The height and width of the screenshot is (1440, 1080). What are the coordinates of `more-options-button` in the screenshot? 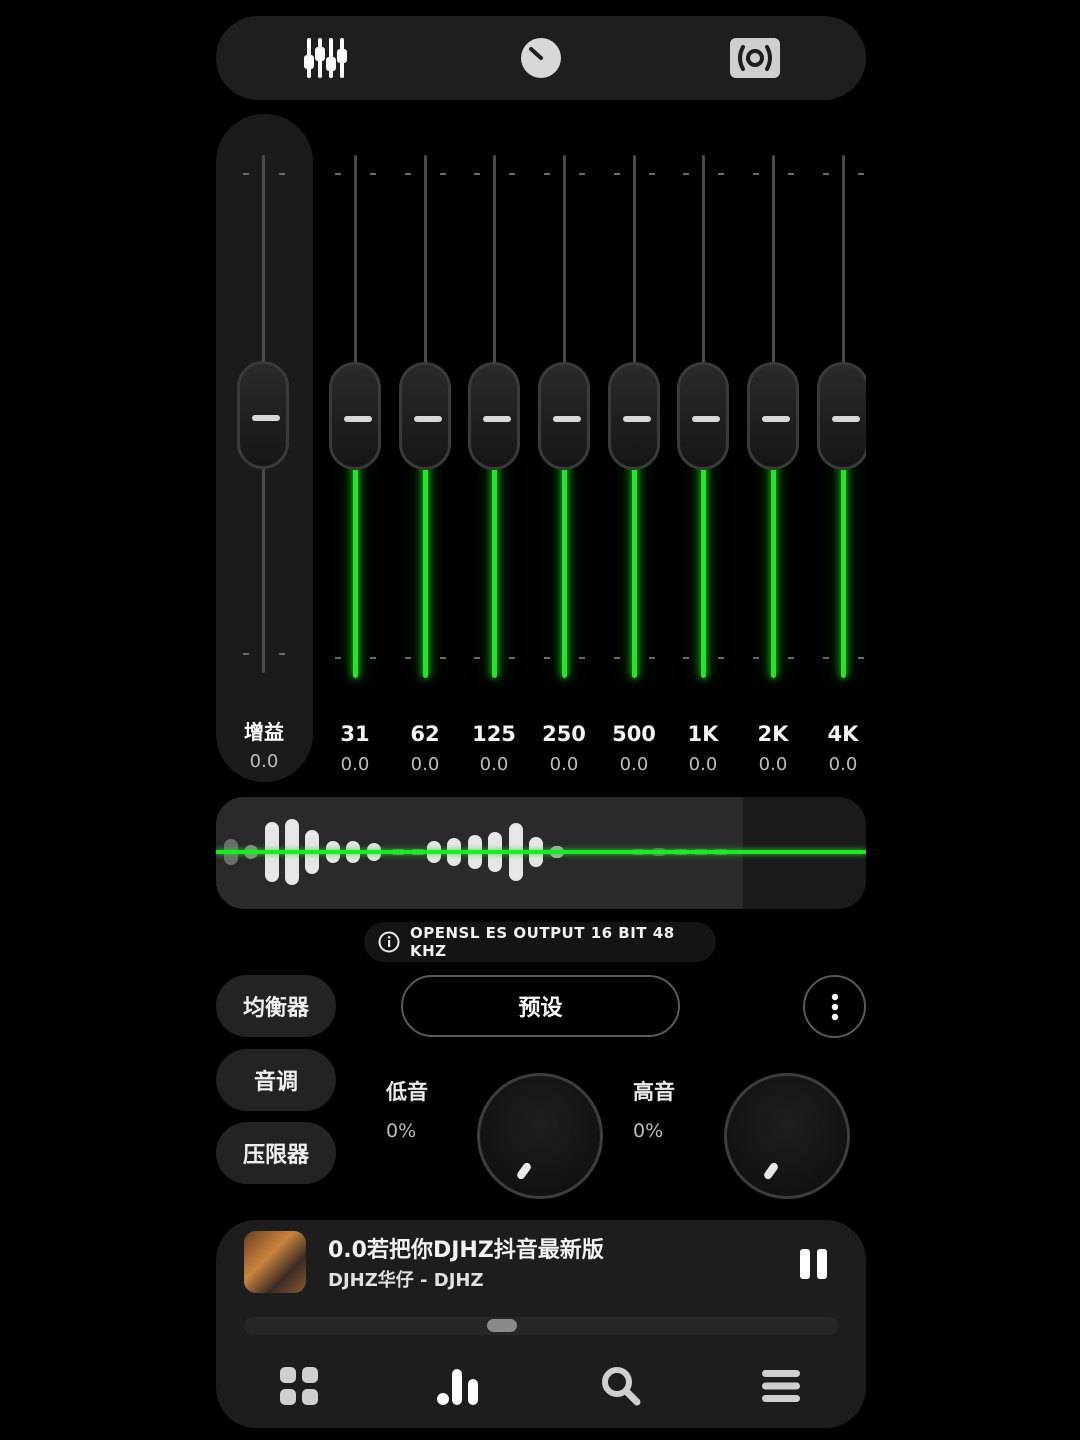 It's located at (834, 1006).